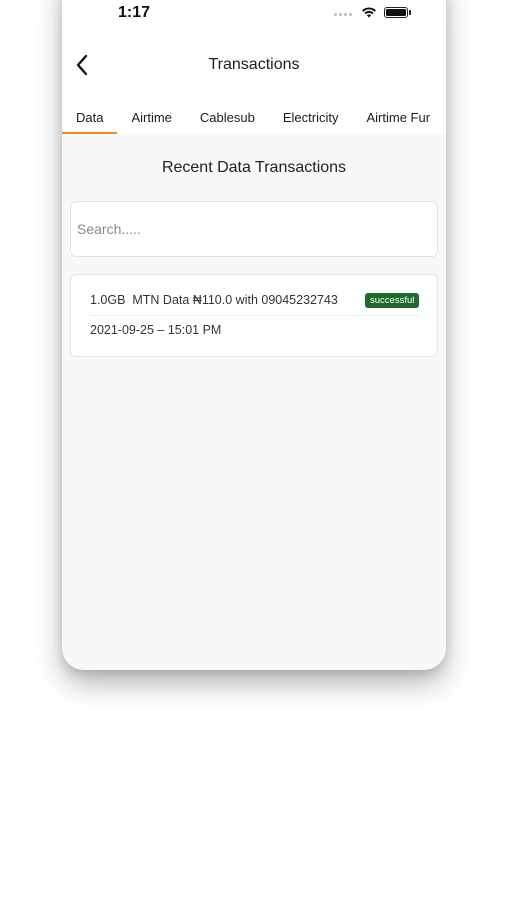 Image resolution: width=507 pixels, height=900 pixels. I want to click on divider, so click(255, 315).